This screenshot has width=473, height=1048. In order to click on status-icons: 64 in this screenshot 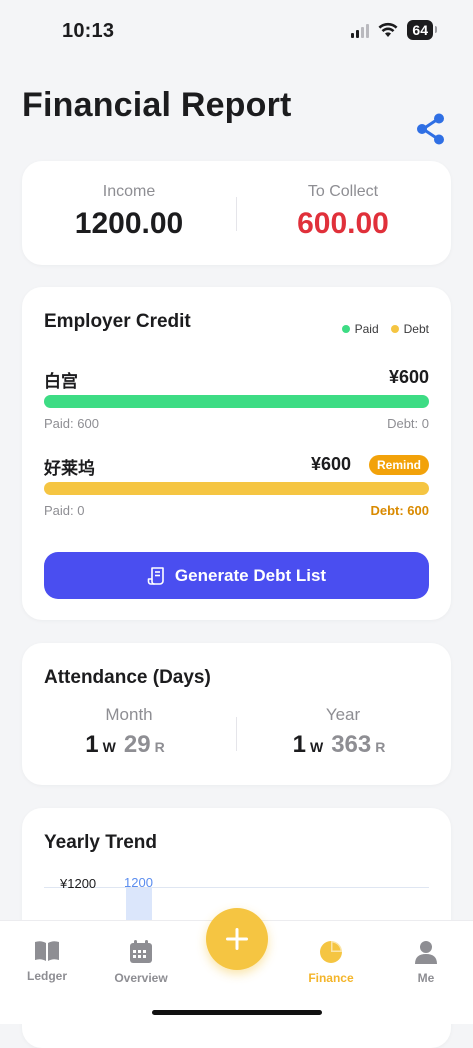, I will do `click(394, 30)`.